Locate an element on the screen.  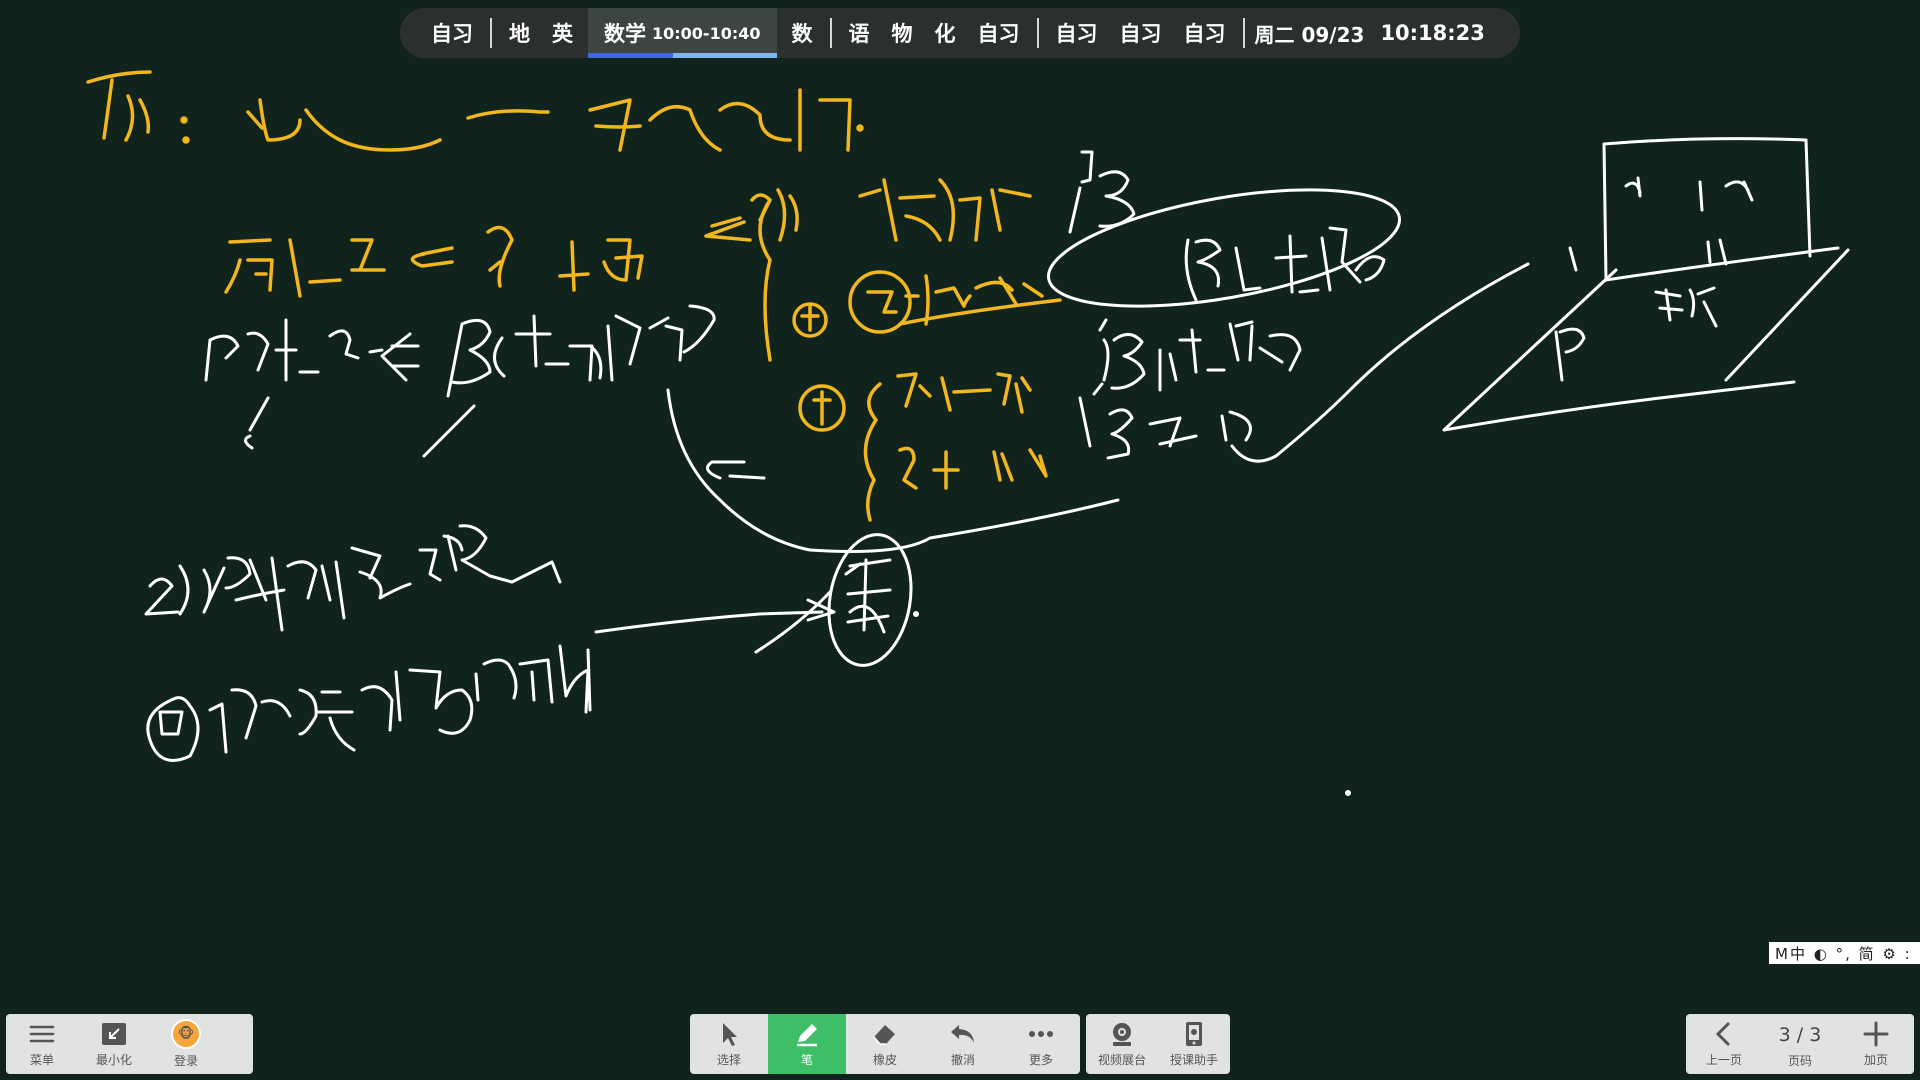
menu-label: 菜单 is located at coordinates (41, 1060).